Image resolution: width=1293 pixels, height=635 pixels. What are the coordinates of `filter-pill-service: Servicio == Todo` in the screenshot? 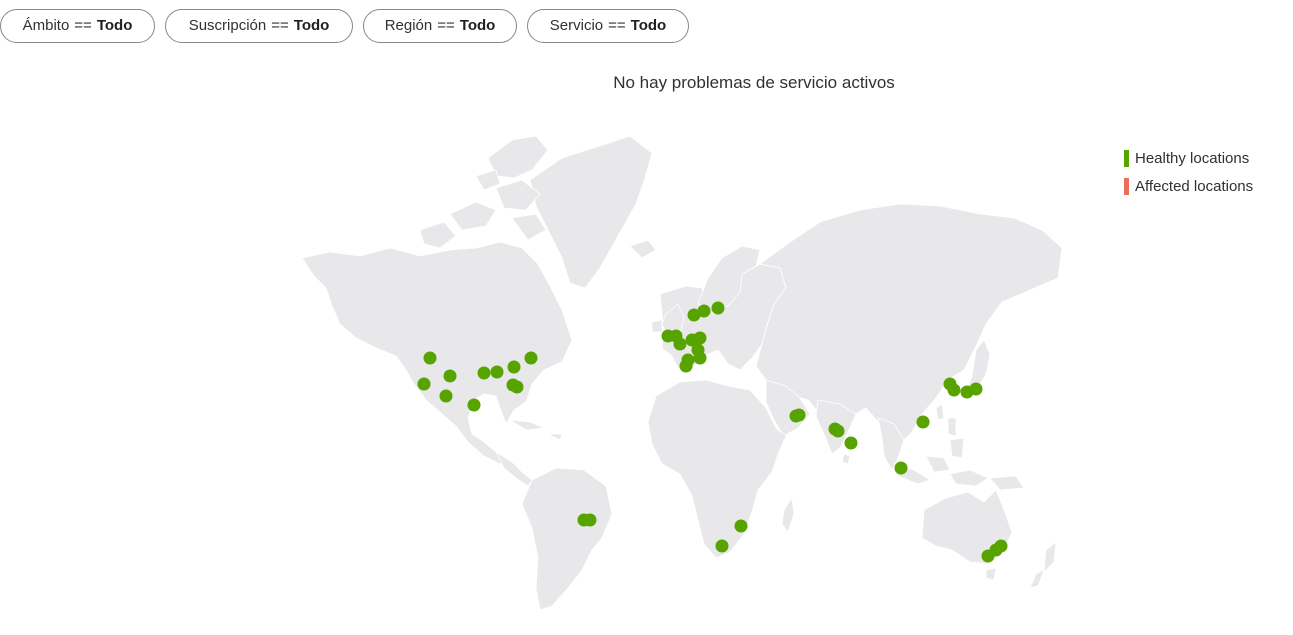 It's located at (608, 26).